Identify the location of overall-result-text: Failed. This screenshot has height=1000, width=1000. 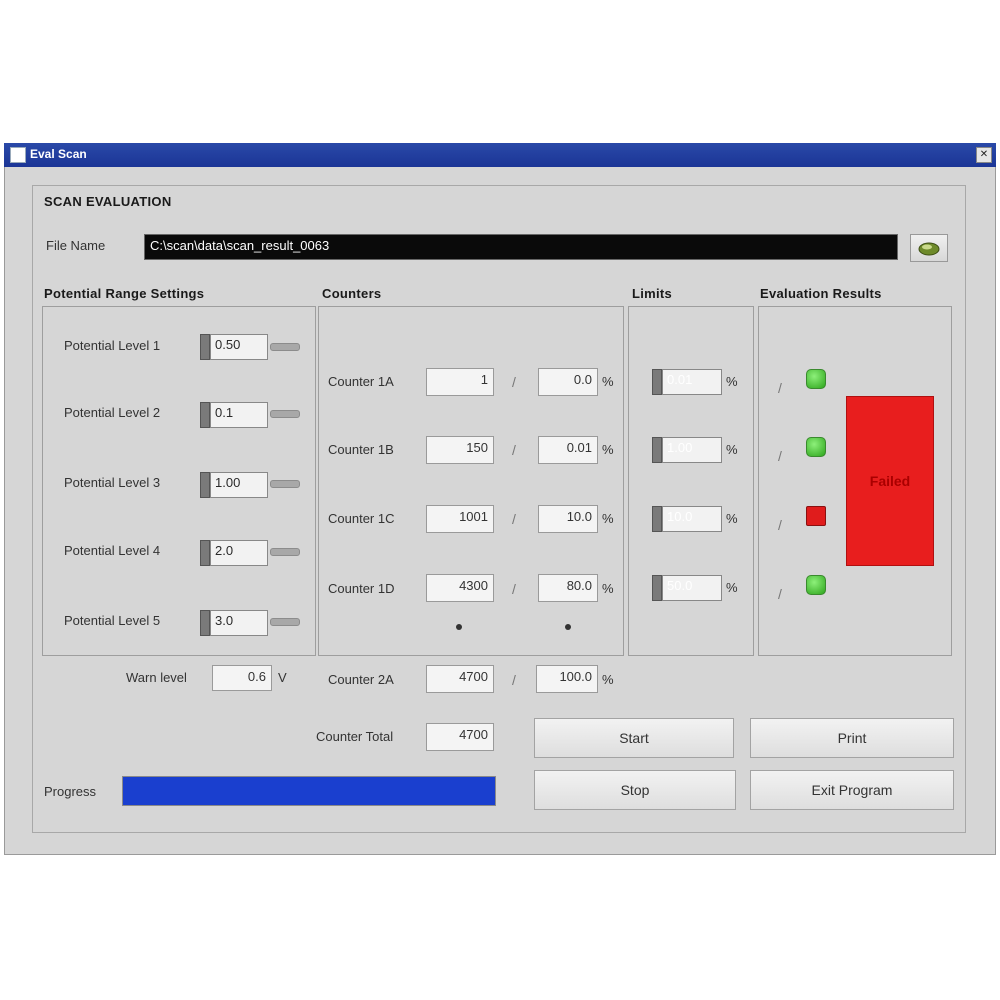
(890, 481).